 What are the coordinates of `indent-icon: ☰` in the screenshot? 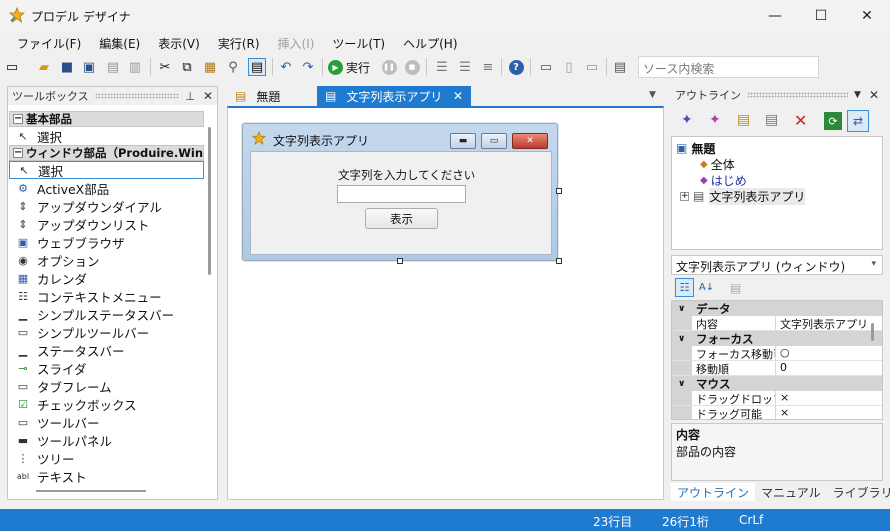 It's located at (442, 67).